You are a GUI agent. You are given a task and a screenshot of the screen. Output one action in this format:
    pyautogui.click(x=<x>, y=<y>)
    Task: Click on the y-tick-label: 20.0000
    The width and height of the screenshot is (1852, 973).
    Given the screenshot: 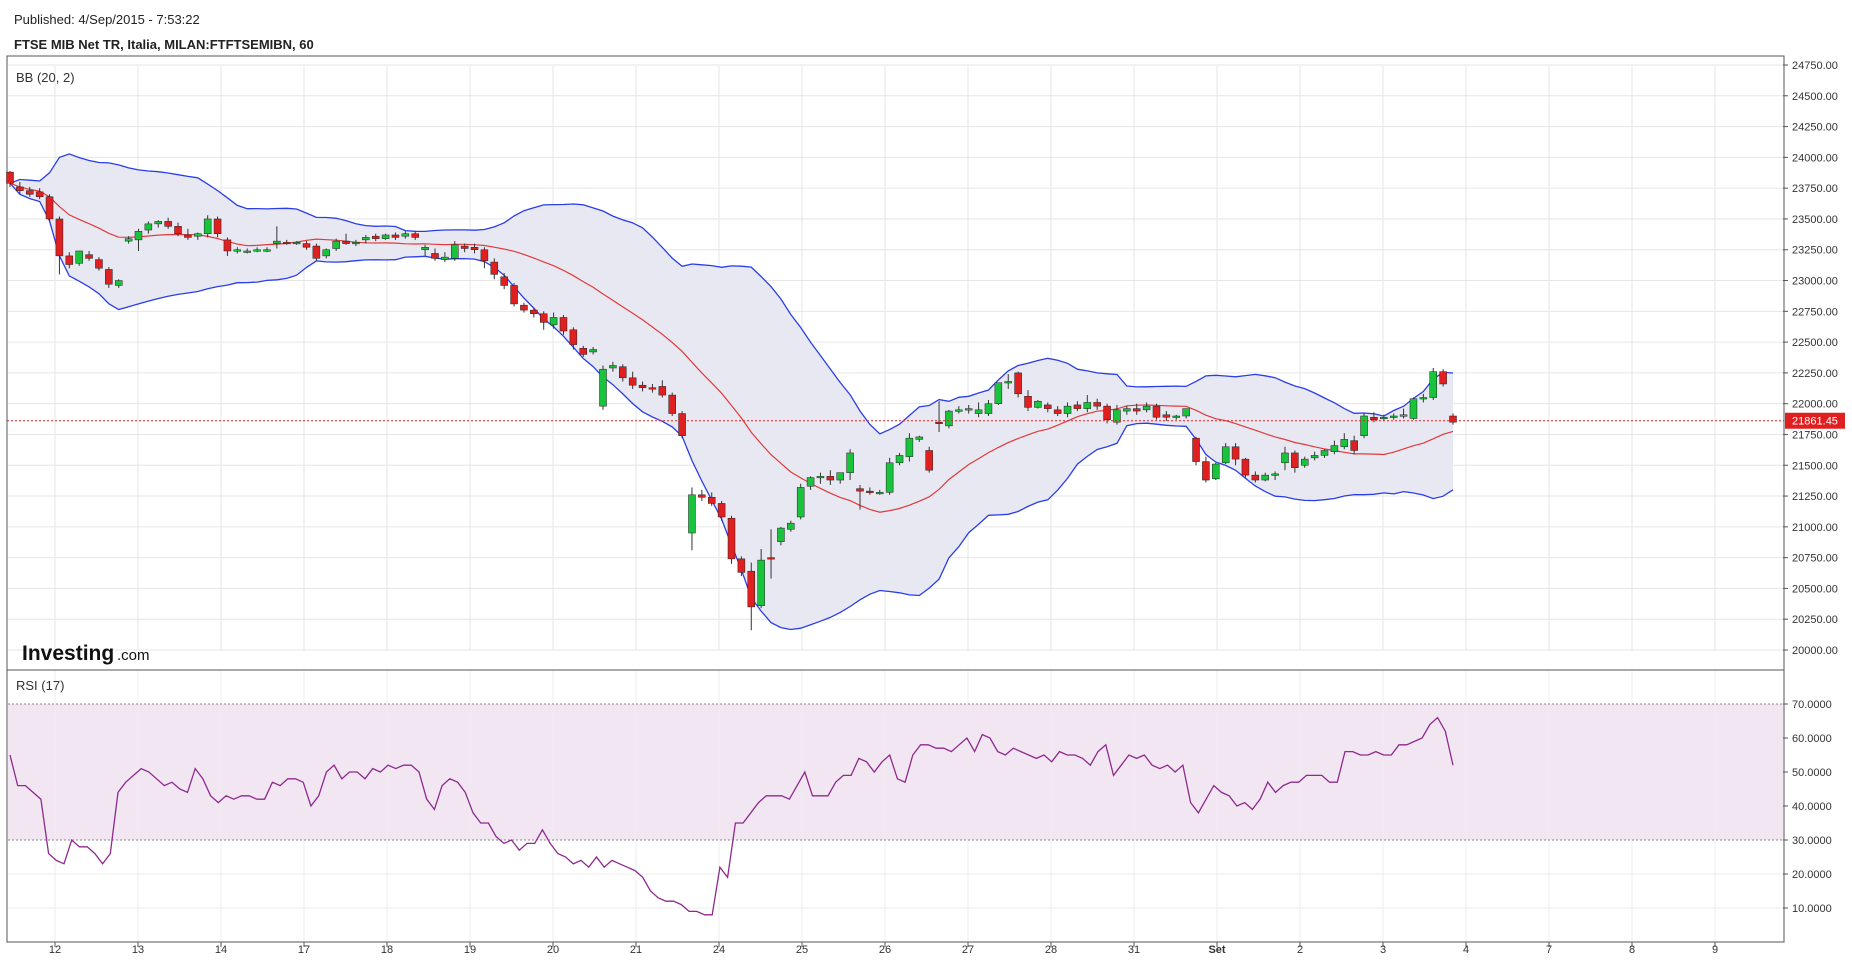 What is the action you would take?
    pyautogui.click(x=1812, y=875)
    